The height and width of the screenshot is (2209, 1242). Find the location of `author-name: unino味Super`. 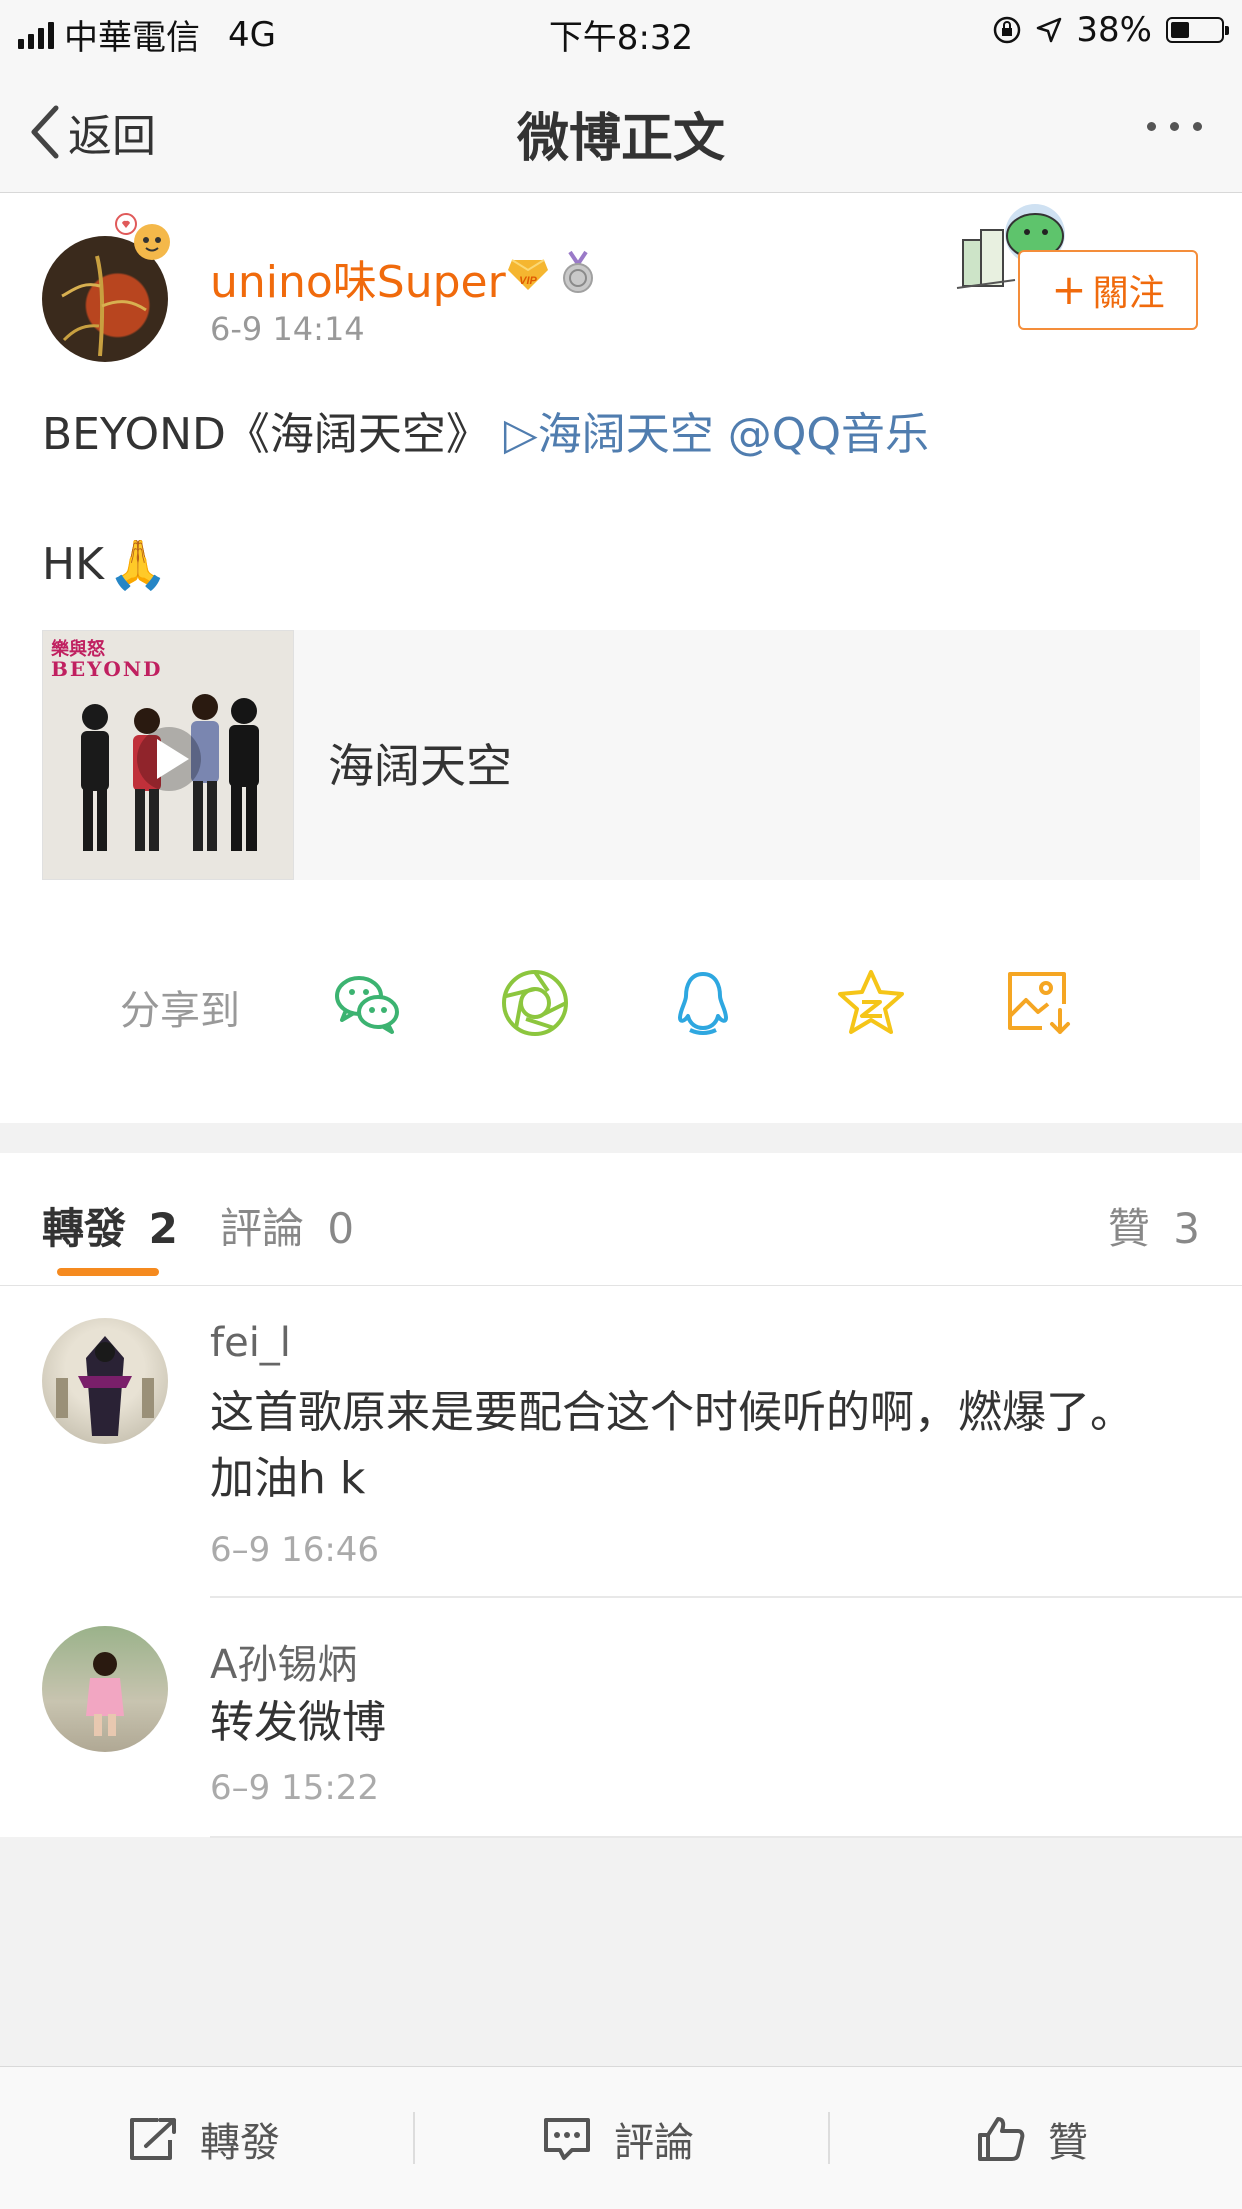

author-name: unino味Super is located at coordinates (358, 278).